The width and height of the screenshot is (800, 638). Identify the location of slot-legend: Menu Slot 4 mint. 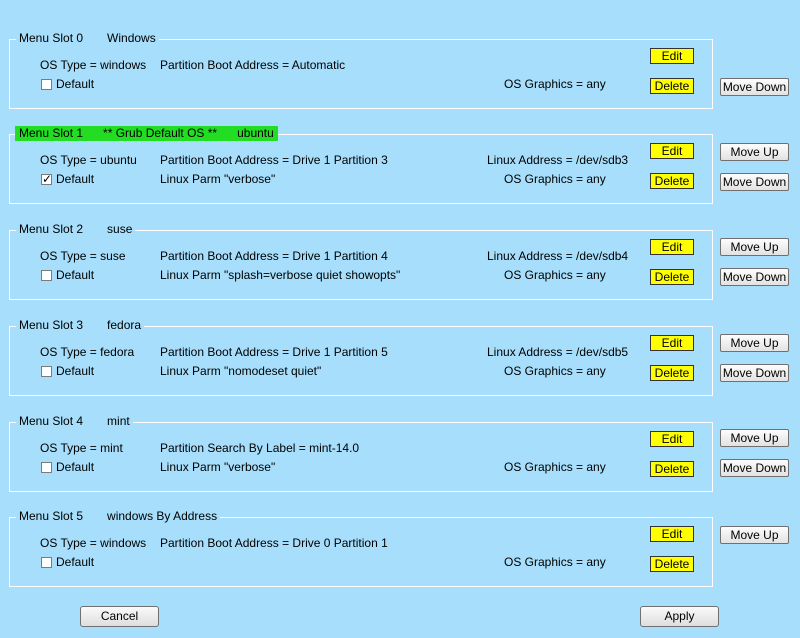
(74, 421).